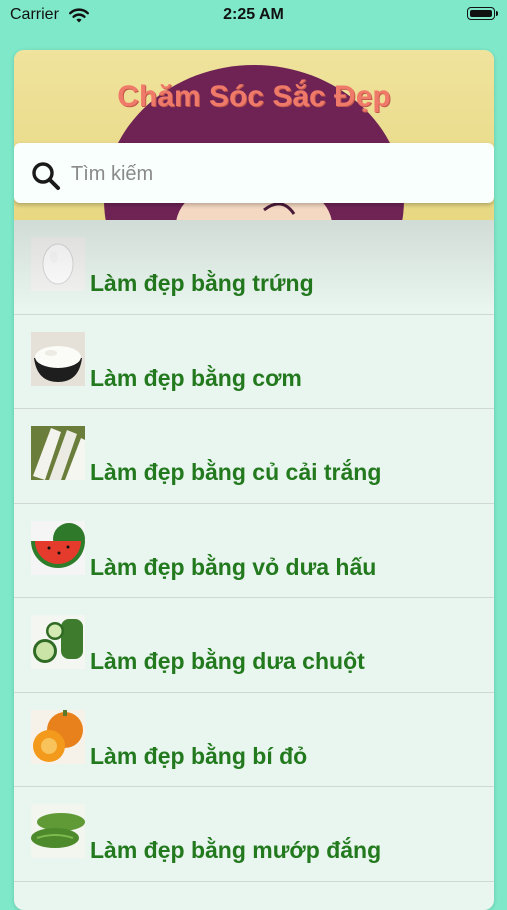 The width and height of the screenshot is (507, 910). Describe the element at coordinates (236, 850) in the screenshot. I see `list-item-label: Làm đẹp bằng mướp đắng` at that location.